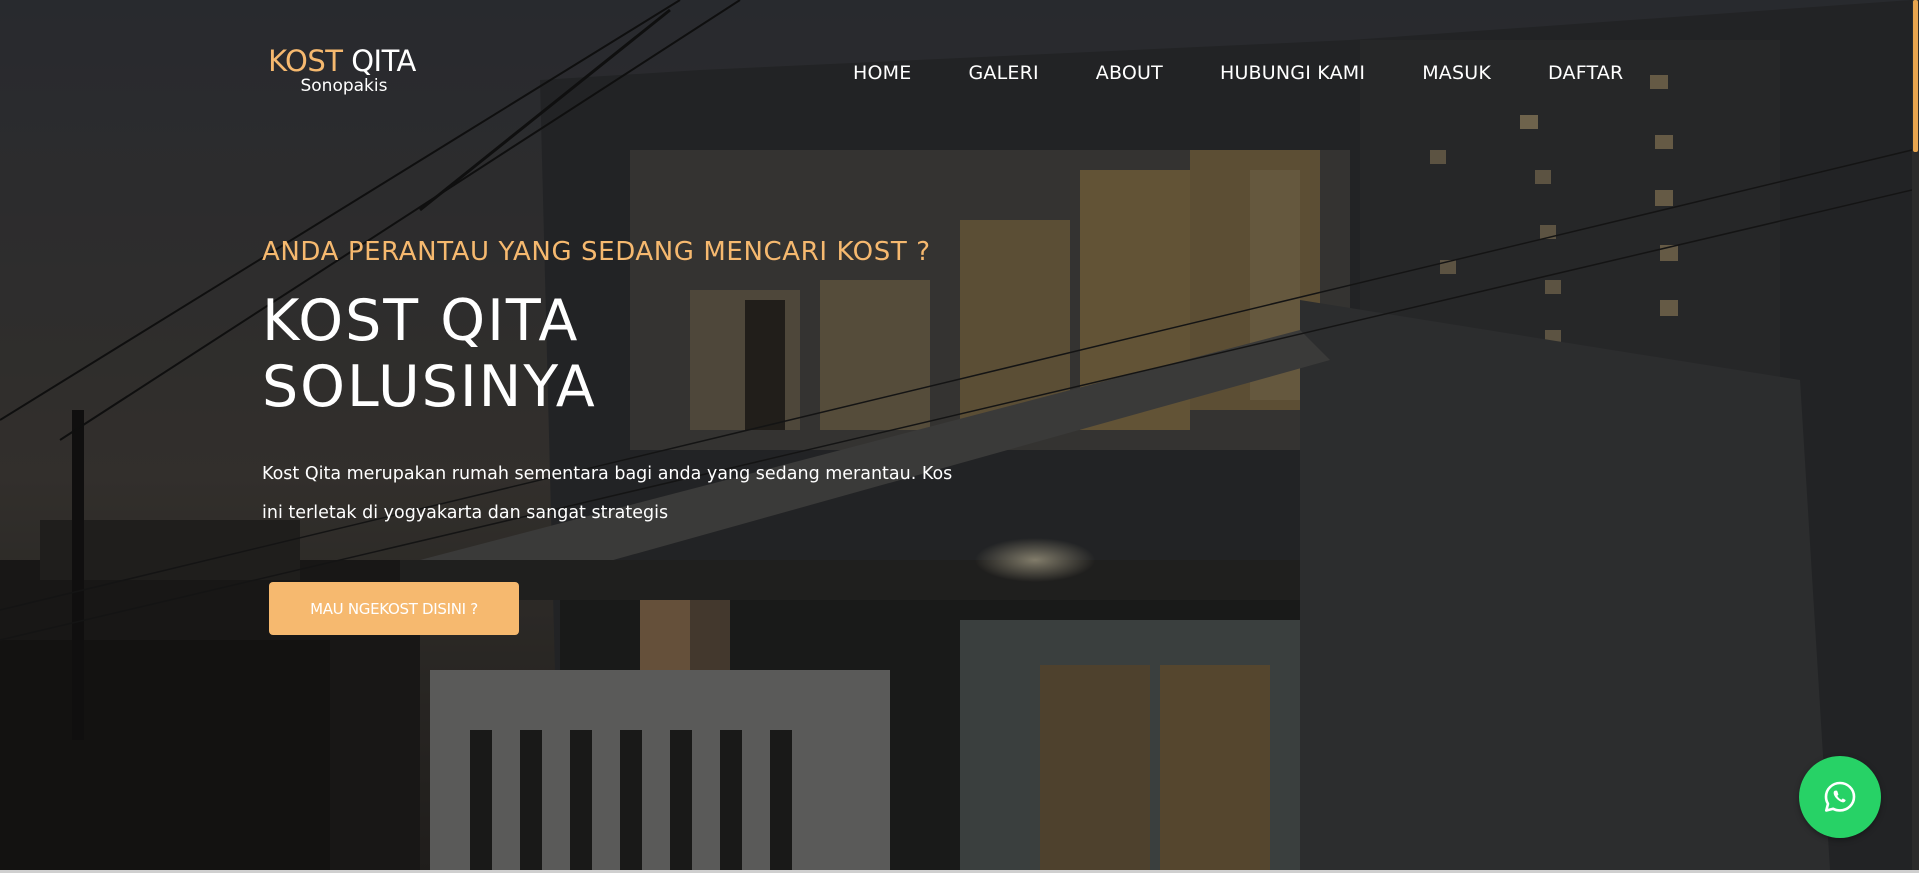 This screenshot has height=873, width=1919. Describe the element at coordinates (1129, 73) in the screenshot. I see `nav-about: ABOUT` at that location.